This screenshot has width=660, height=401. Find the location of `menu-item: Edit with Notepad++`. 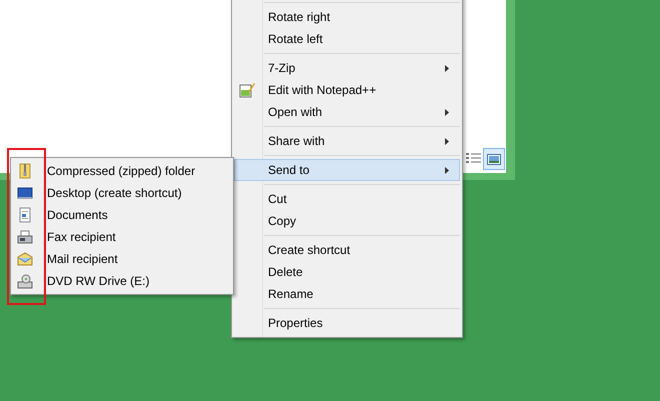

menu-item: Edit with Notepad++ is located at coordinates (347, 90).